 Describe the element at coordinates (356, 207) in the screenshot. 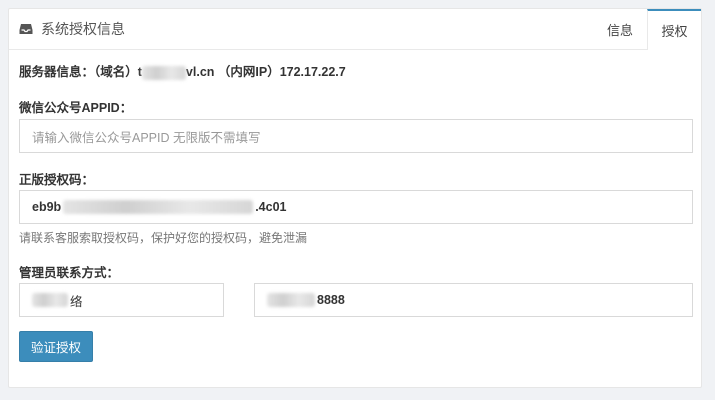

I see `license-code-input: eb9b .4c01` at that location.